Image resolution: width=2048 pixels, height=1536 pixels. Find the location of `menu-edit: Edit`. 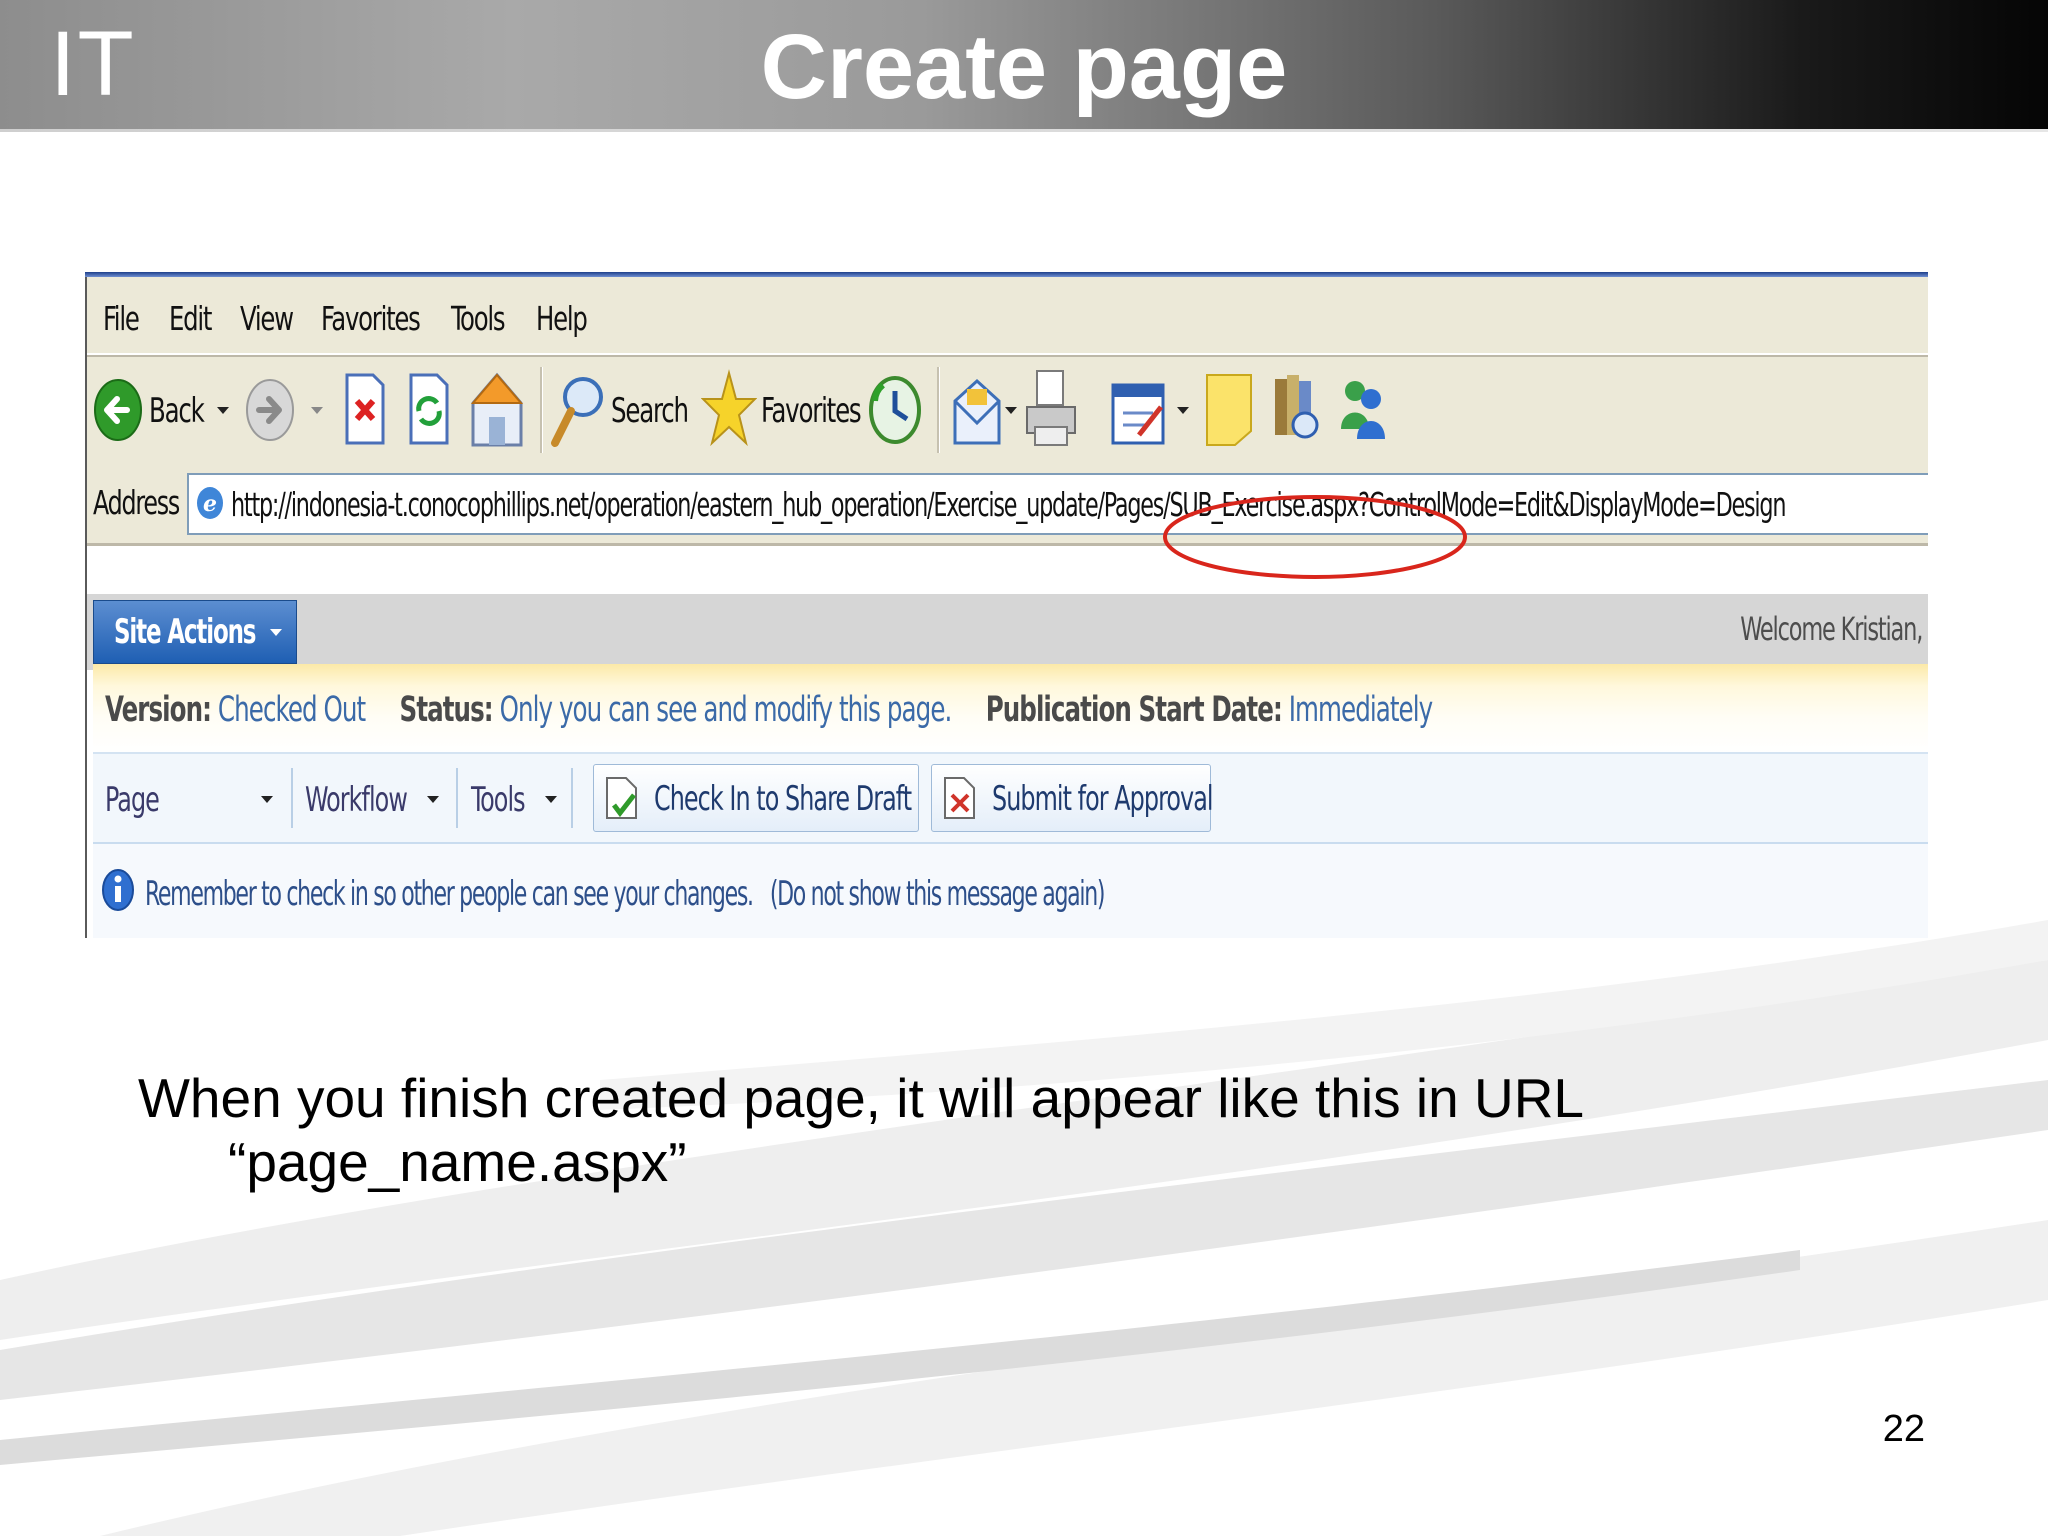

menu-edit: Edit is located at coordinates (190, 318).